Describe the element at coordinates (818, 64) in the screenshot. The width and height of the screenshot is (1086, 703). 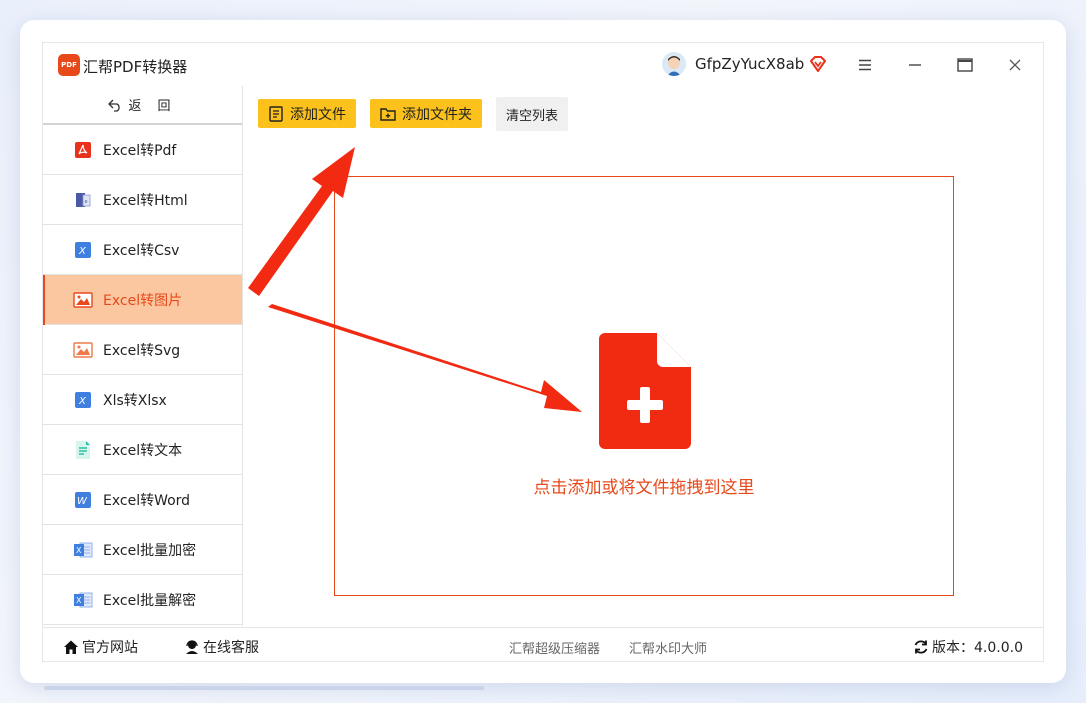
I see `vip-diamond-icon` at that location.